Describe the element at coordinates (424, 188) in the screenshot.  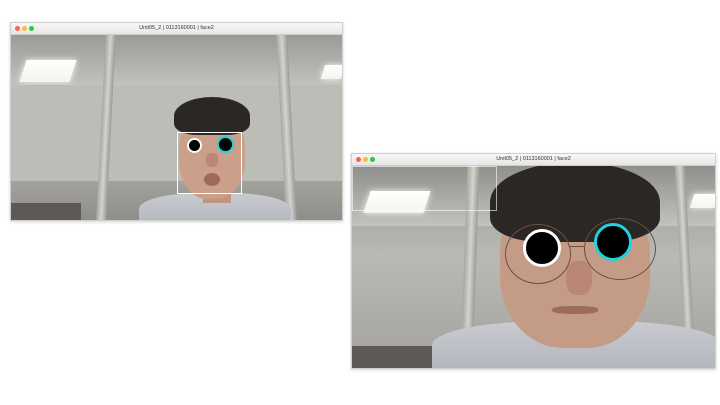
I see `face-detection-box` at that location.